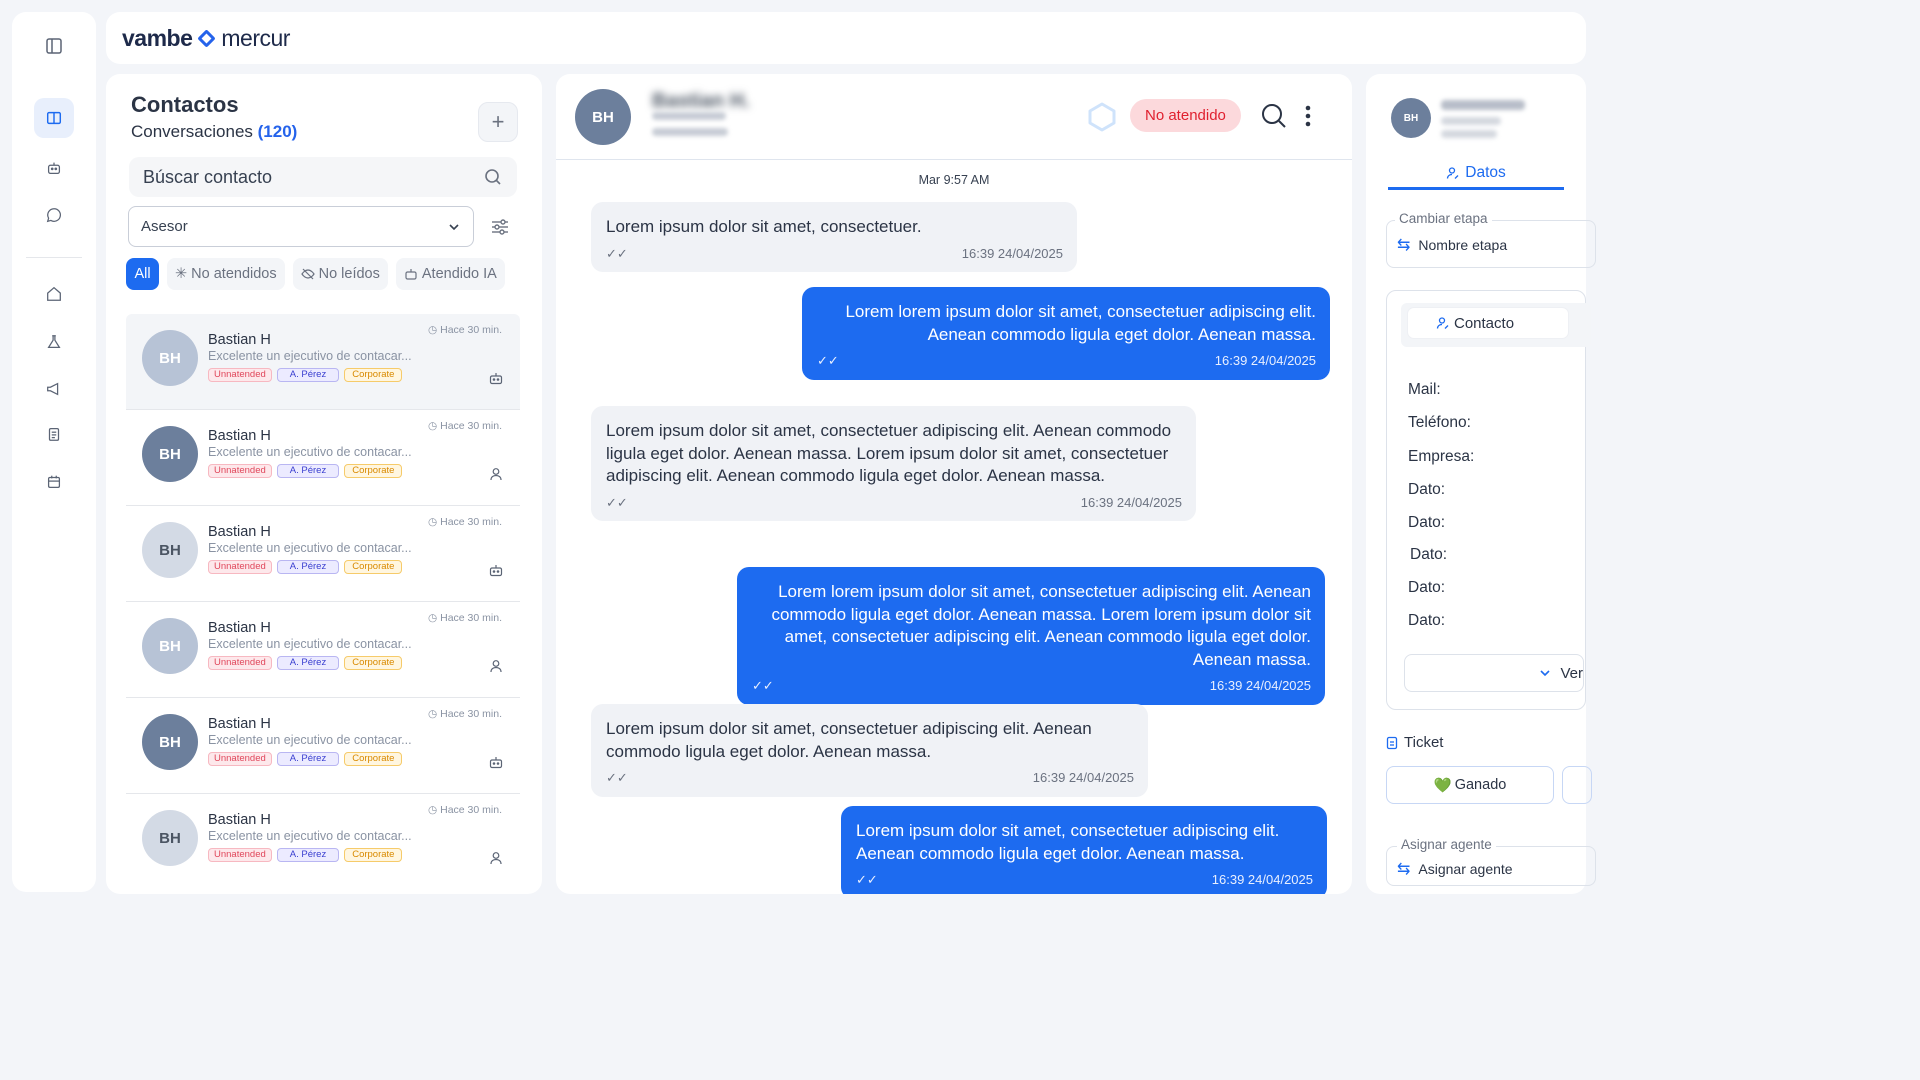  I want to click on megaphone-icon, so click(54, 389).